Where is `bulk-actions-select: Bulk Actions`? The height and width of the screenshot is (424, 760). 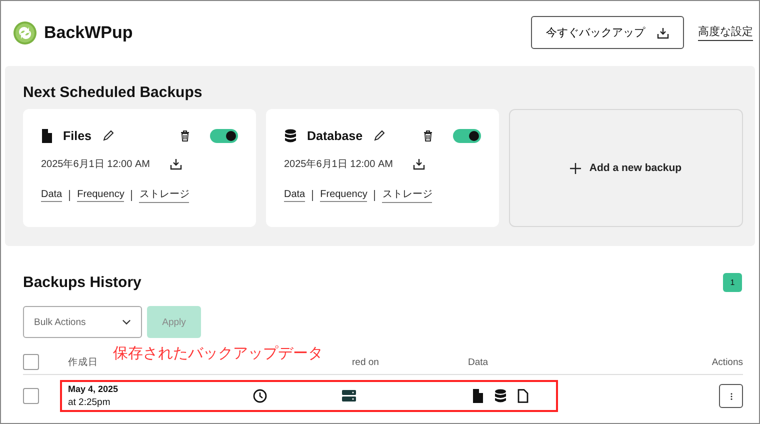 bulk-actions-select: Bulk Actions is located at coordinates (82, 322).